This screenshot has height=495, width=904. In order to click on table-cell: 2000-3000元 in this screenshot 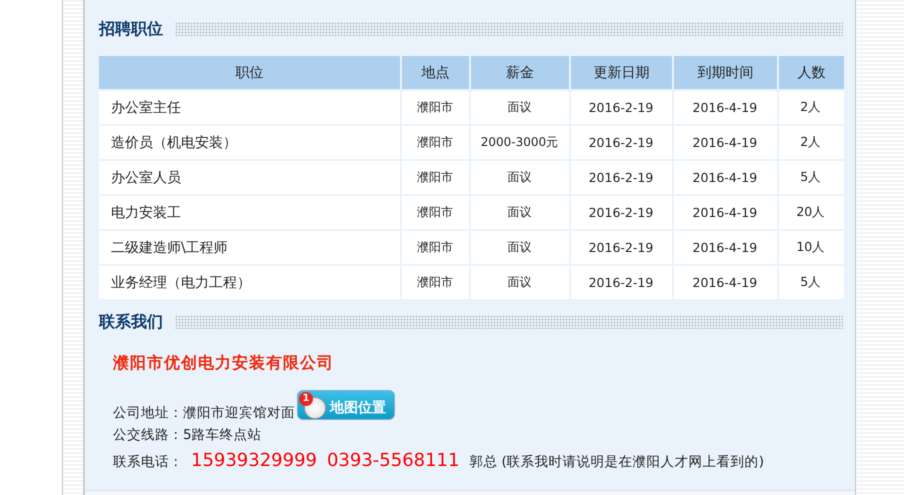, I will do `click(520, 142)`.